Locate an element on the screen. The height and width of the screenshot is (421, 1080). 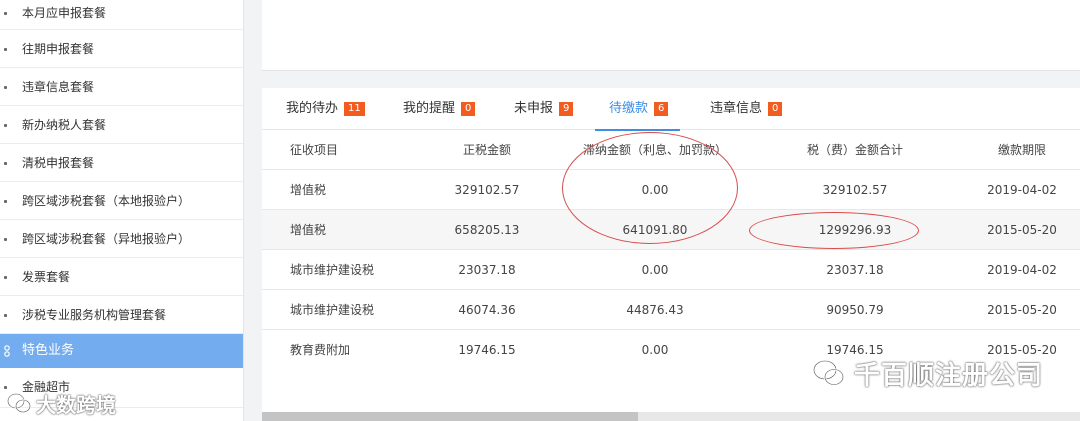
tab-label: 未申报 is located at coordinates (534, 108).